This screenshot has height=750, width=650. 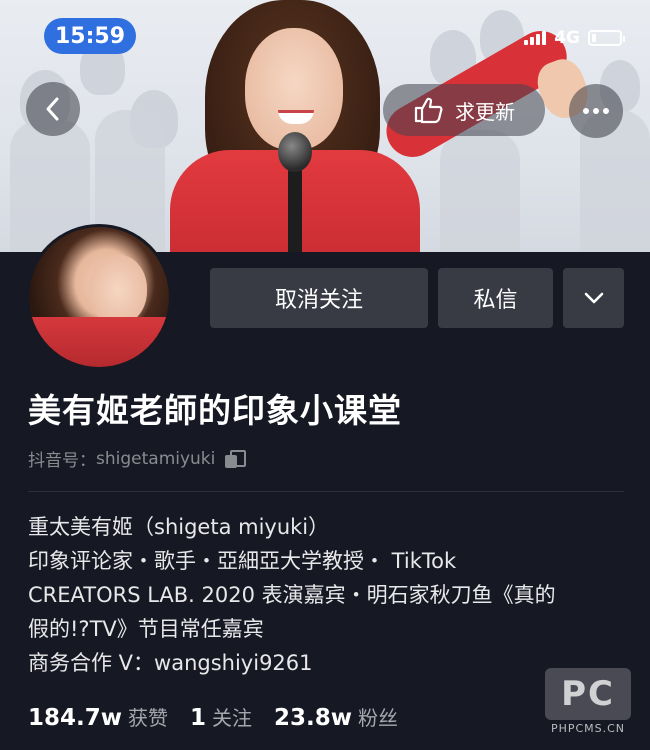 I want to click on stat-value: 23.8w, so click(x=313, y=718).